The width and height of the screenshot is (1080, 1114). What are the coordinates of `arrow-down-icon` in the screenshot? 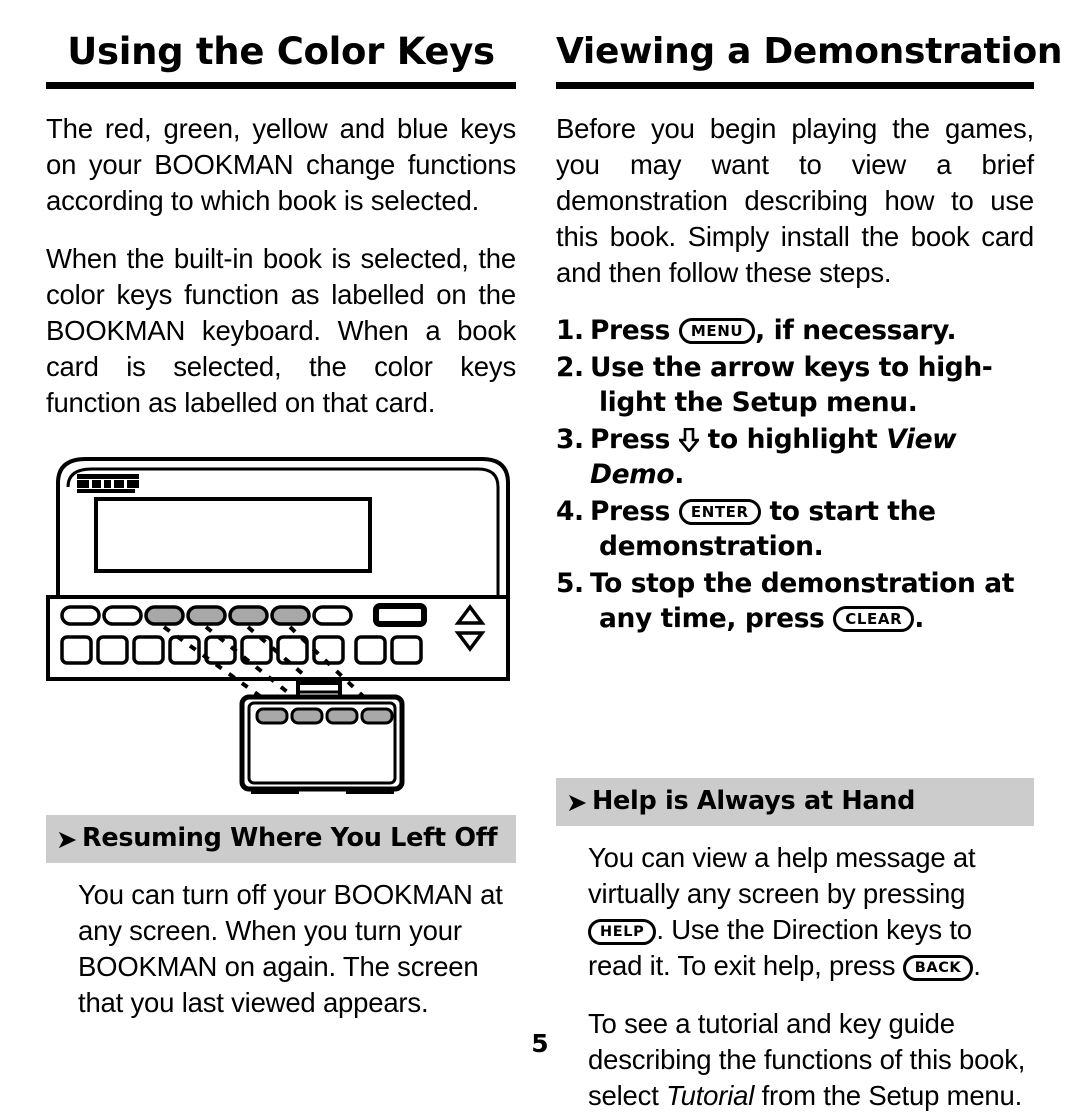 It's located at (689, 440).